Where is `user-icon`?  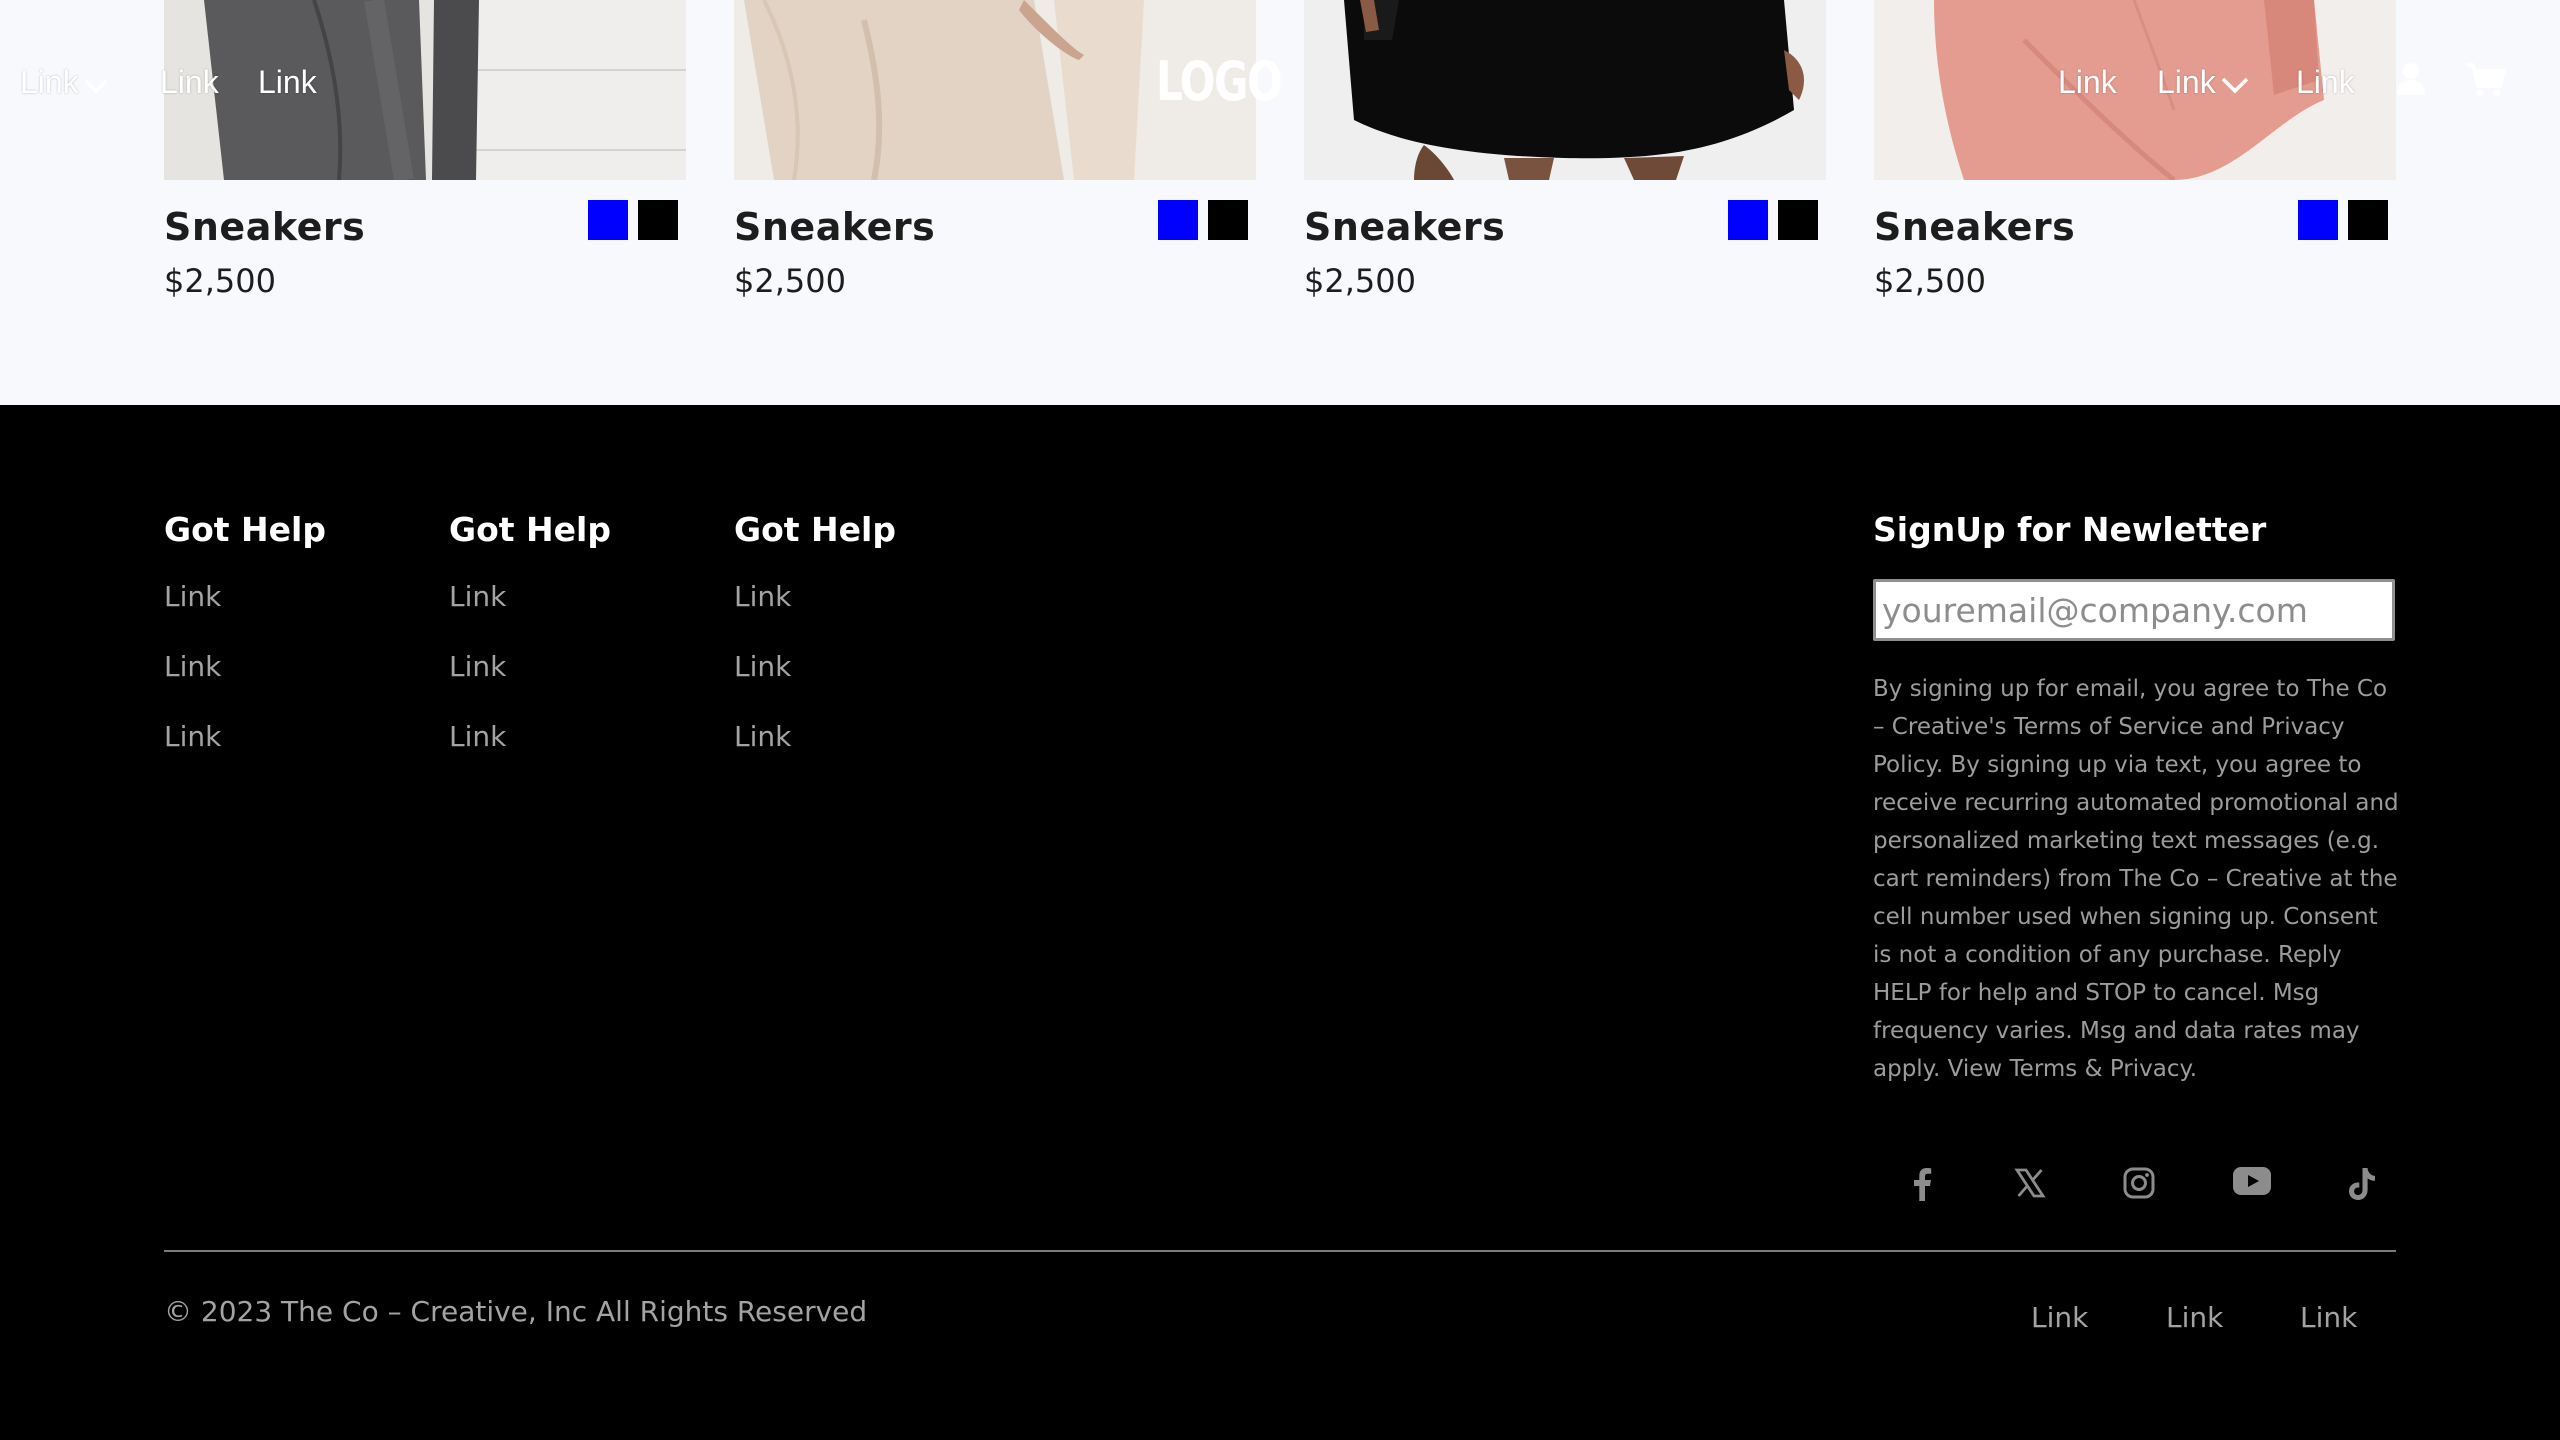 user-icon is located at coordinates (2411, 81).